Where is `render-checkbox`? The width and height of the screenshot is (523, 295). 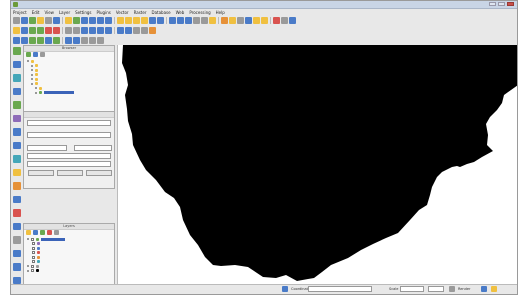
render-checkbox is located at coordinates (452, 289).